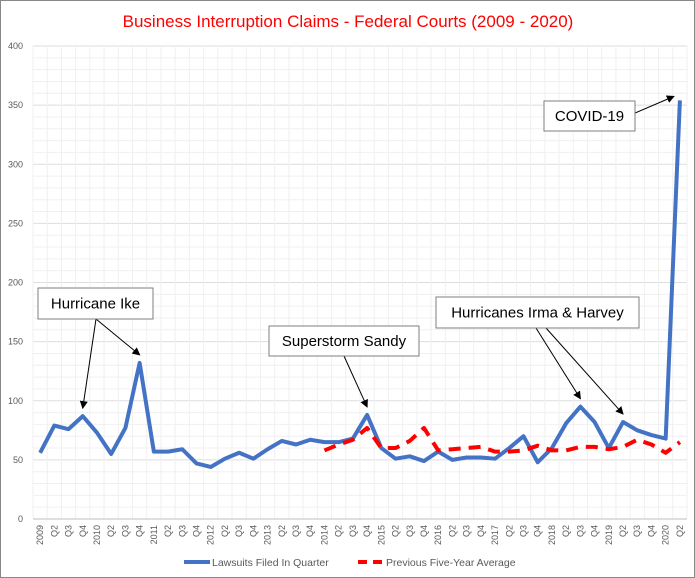  Describe the element at coordinates (95, 304) in the screenshot. I see `annotation-label: Hurricane Ike` at that location.